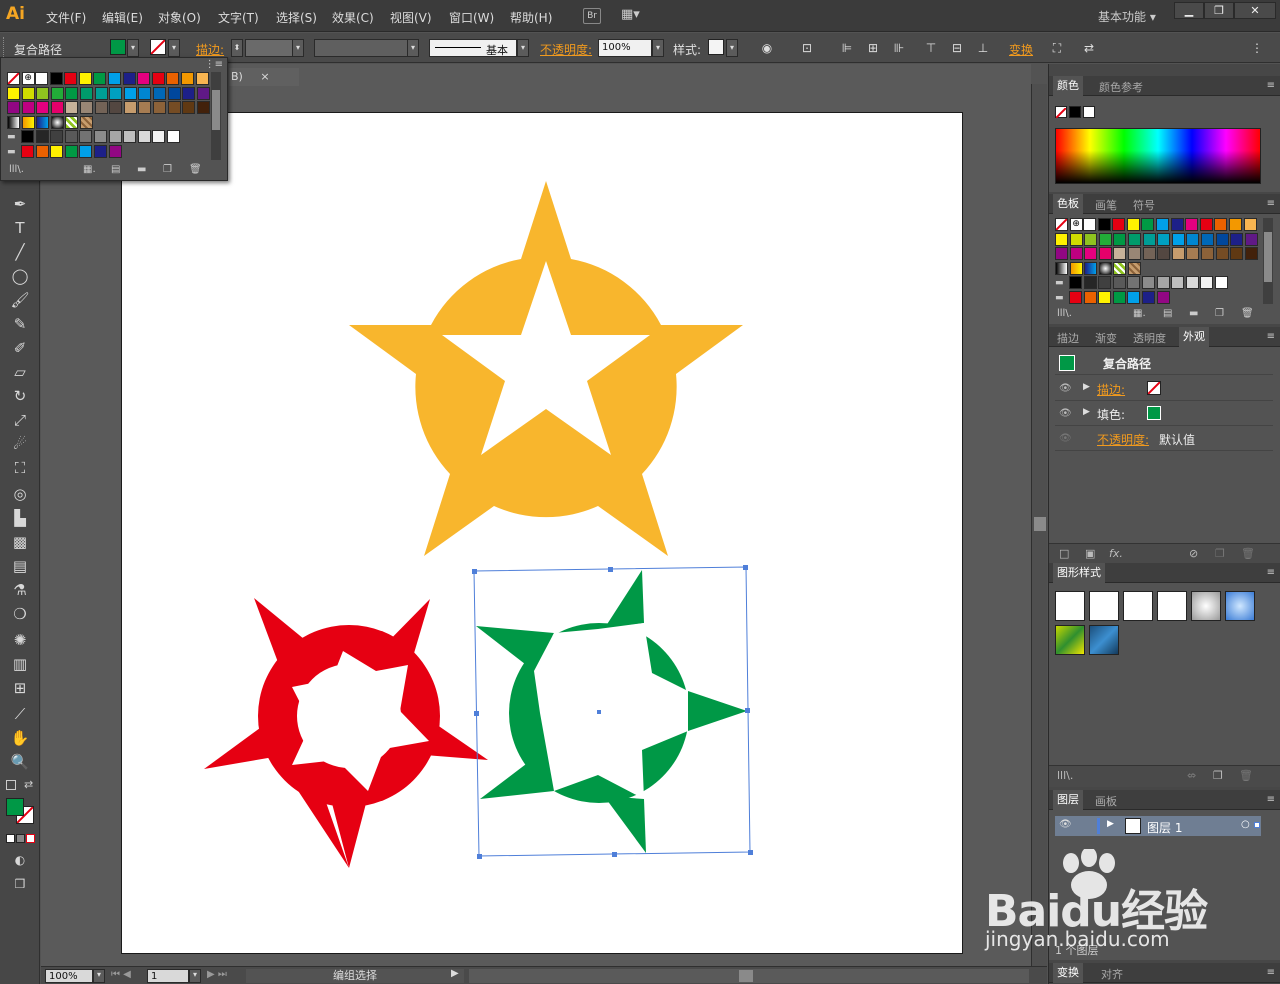 Image resolution: width=1280 pixels, height=984 pixels. I want to click on blend-tool-icon: ❍, so click(20, 614).